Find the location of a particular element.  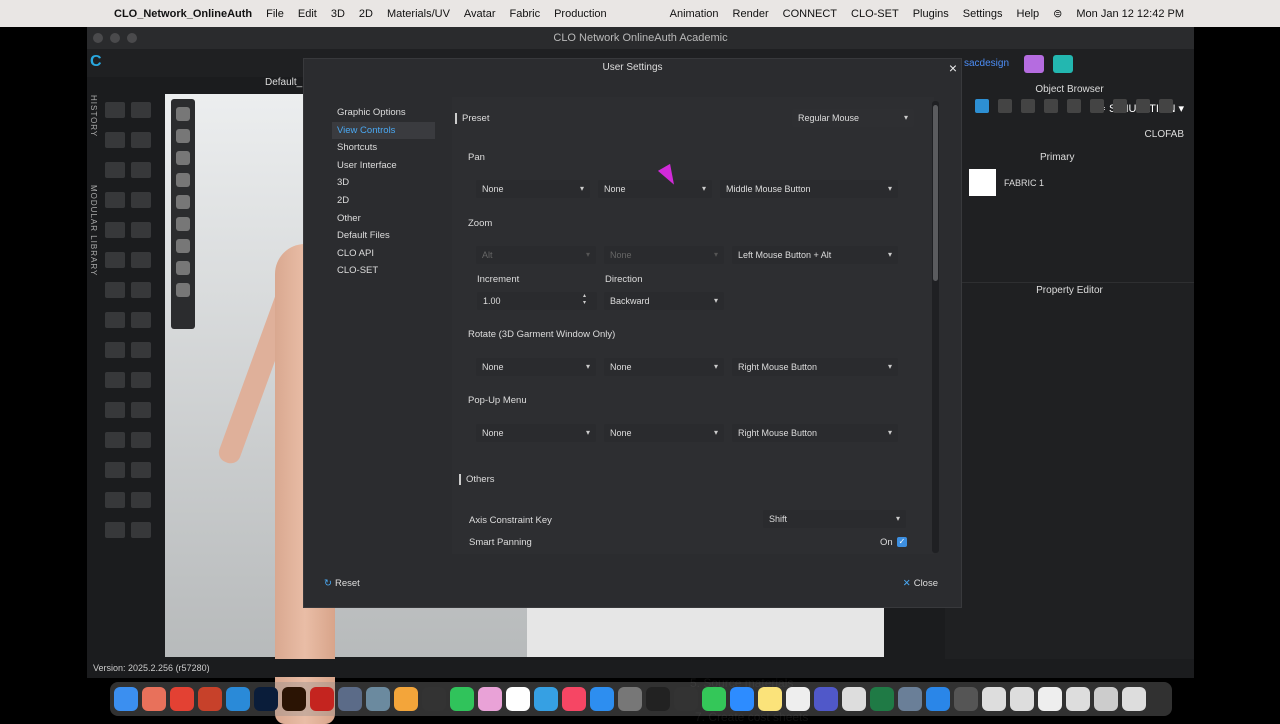

move-tool-icon is located at coordinates (115, 140).